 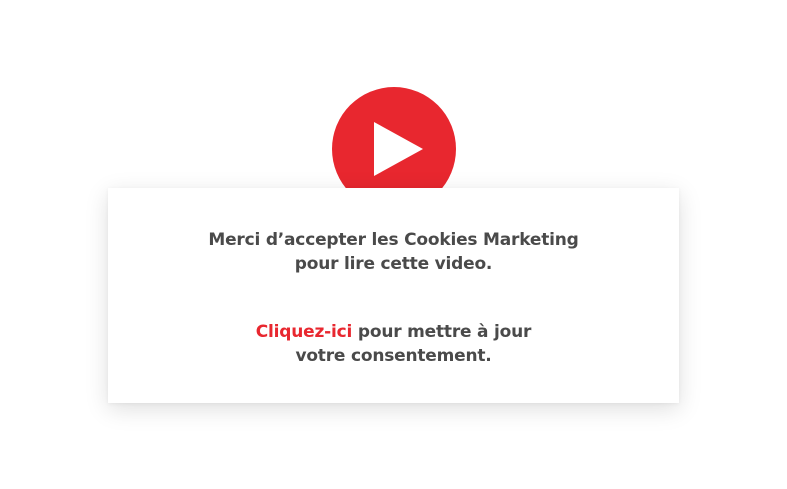 What do you see at coordinates (304, 332) in the screenshot?
I see `update-consent-link: Cliquez-ici` at bounding box center [304, 332].